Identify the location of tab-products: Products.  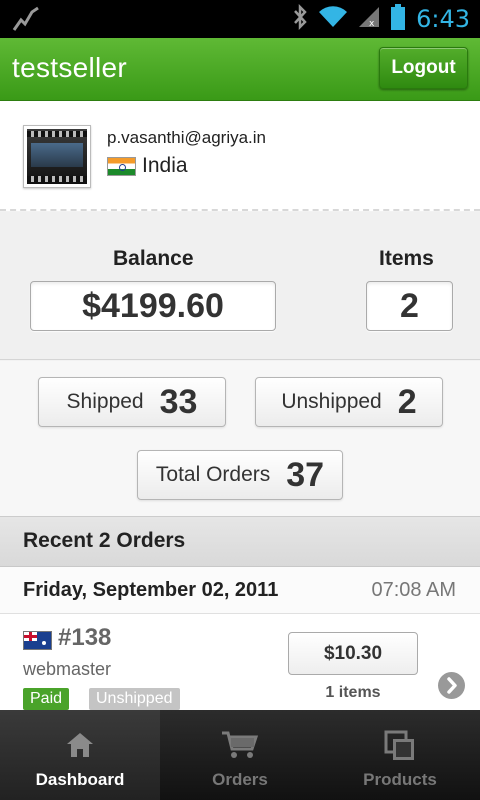
(400, 755).